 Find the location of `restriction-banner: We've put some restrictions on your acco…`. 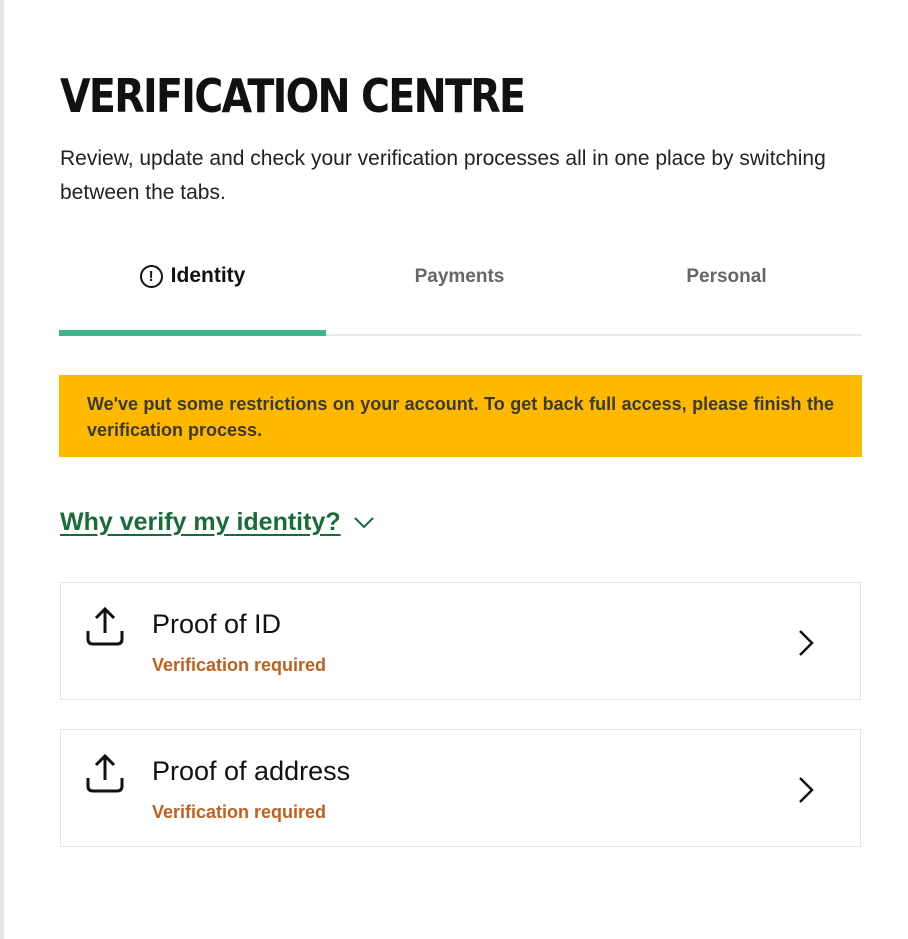

restriction-banner: We've put some restrictions on your acco… is located at coordinates (460, 416).